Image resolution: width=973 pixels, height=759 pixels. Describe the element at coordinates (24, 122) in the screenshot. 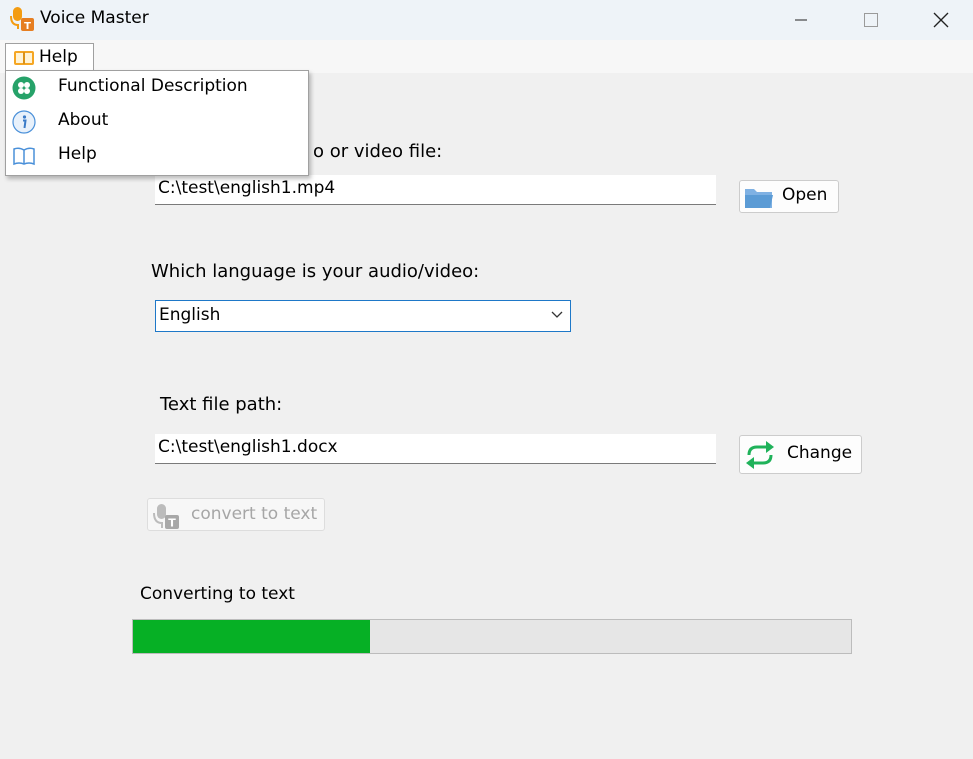

I see `info-icon` at that location.